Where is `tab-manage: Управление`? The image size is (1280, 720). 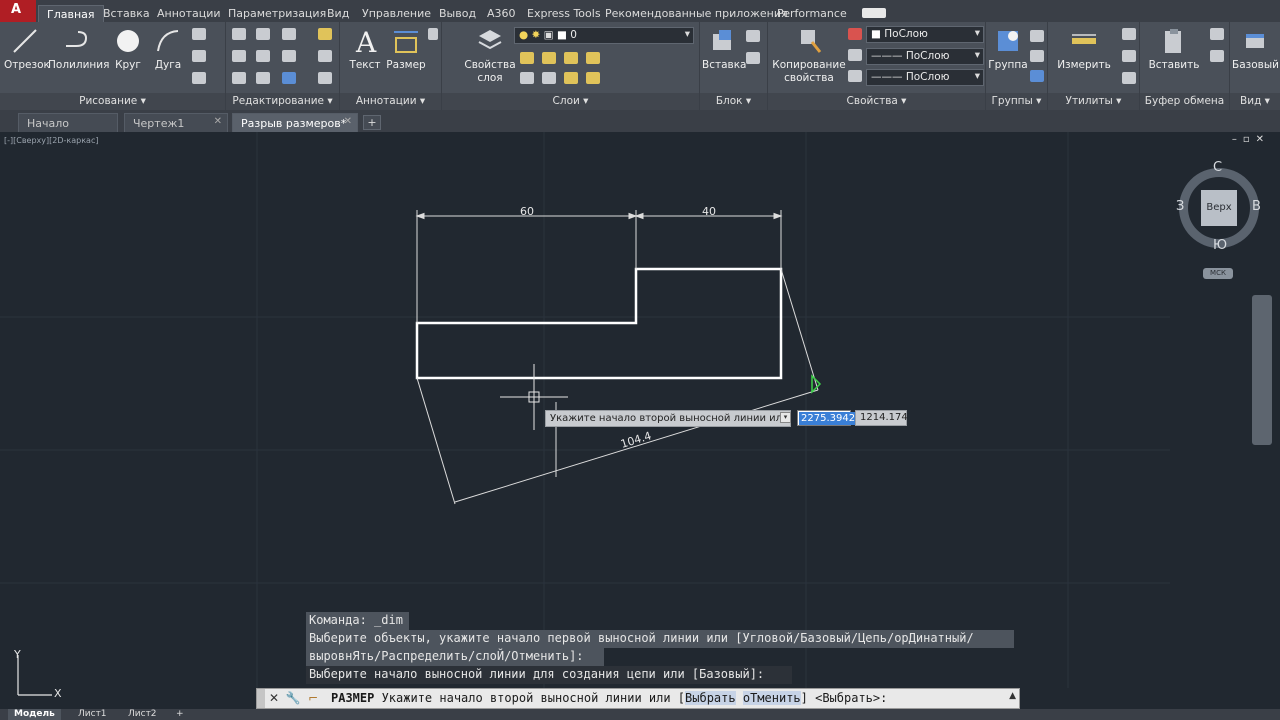 tab-manage: Управление is located at coordinates (396, 13).